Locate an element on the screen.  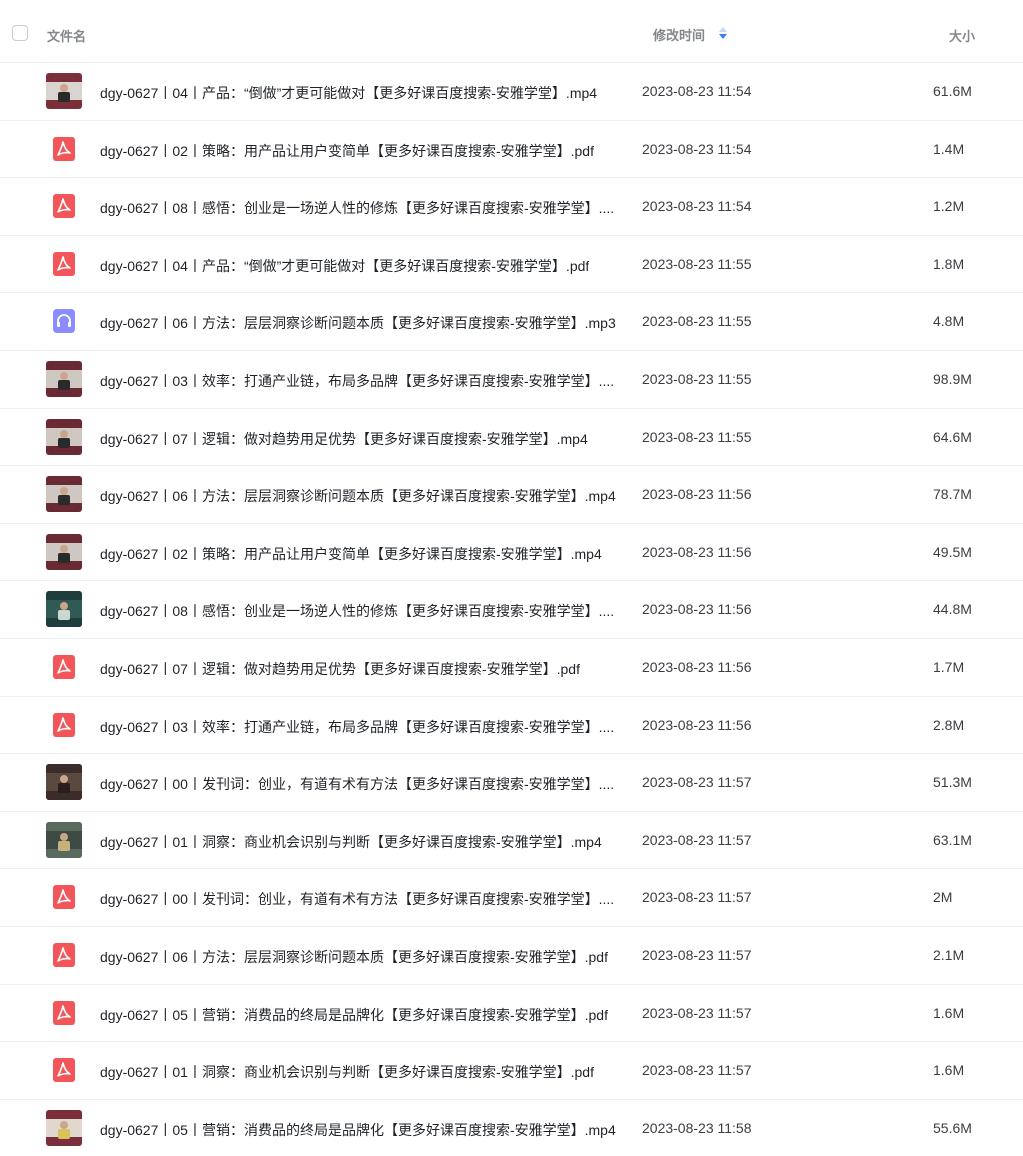
file-size: 55.6M is located at coordinates (952, 1127).